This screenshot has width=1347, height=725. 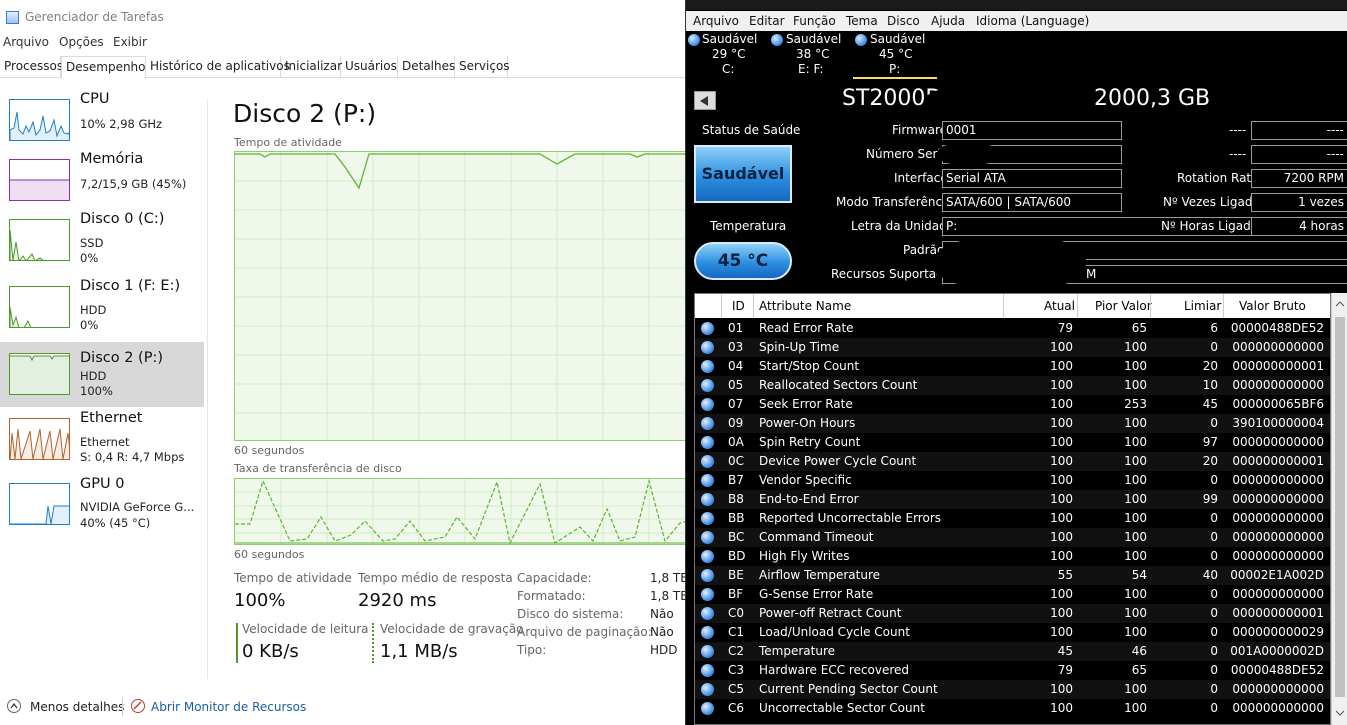 What do you see at coordinates (102, 374) in the screenshot?
I see `sidebar-item-disk2: Disco 2 (P:) HDD 100%` at bounding box center [102, 374].